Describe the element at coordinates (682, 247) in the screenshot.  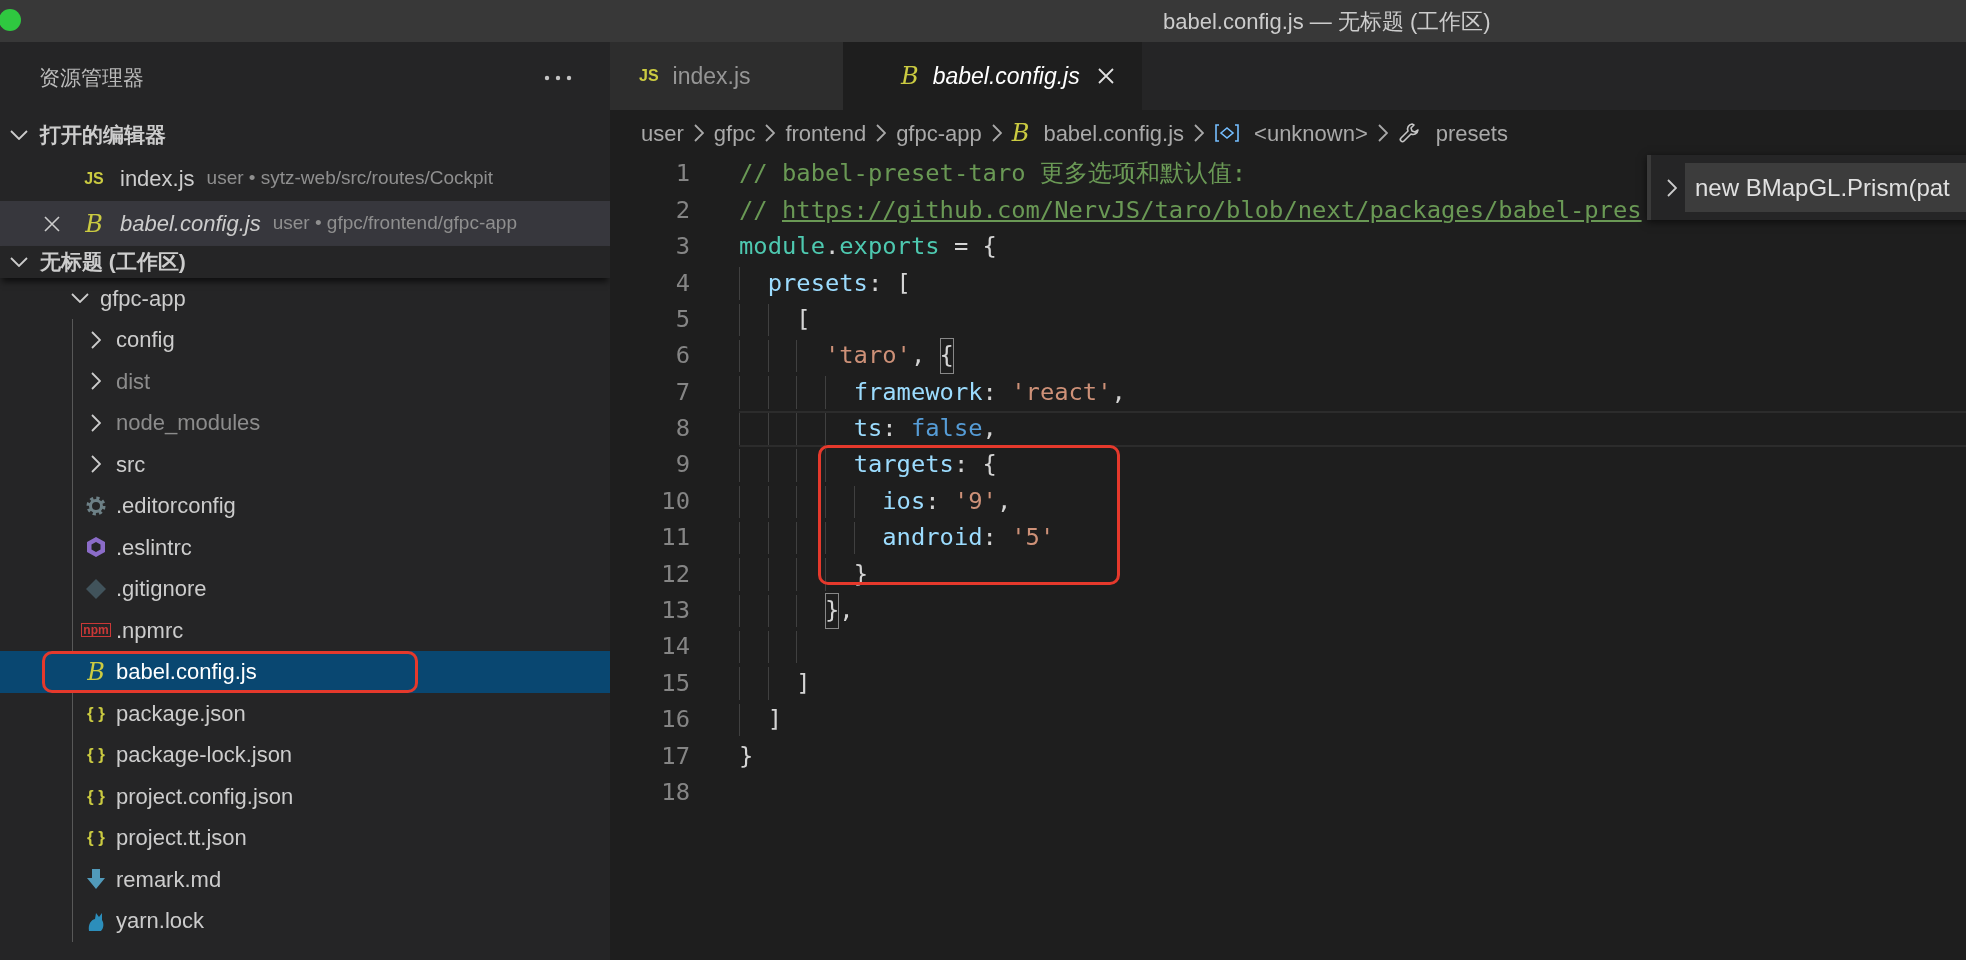
I see `line-number: 3` at that location.